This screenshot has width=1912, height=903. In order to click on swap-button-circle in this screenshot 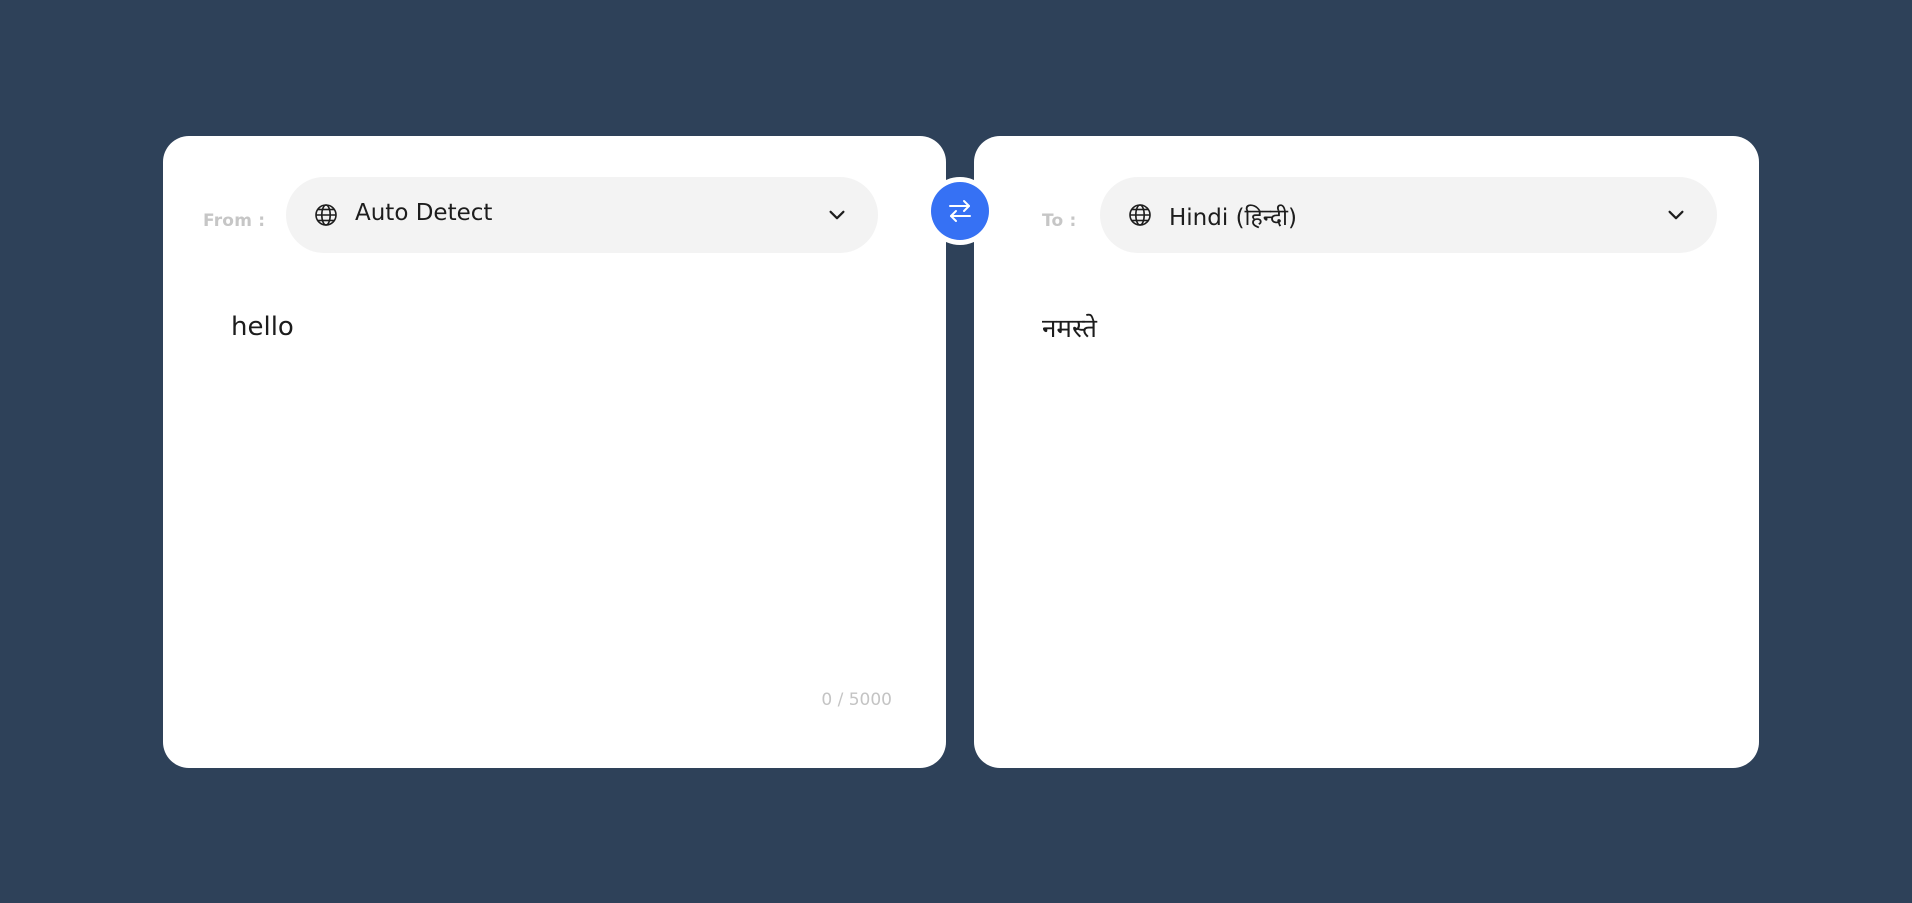, I will do `click(960, 211)`.